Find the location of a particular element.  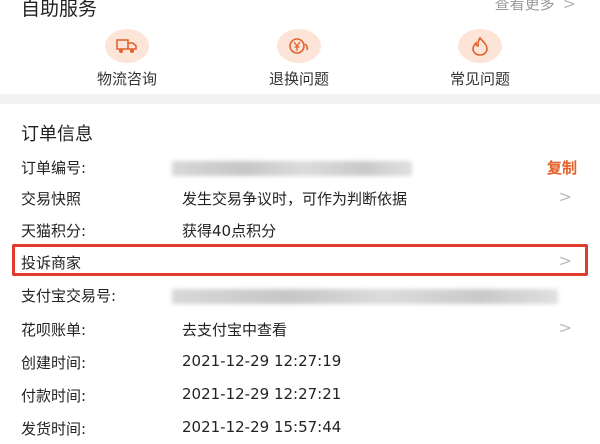

row-value: 2021-12-29 12:27:19 is located at coordinates (262, 361).